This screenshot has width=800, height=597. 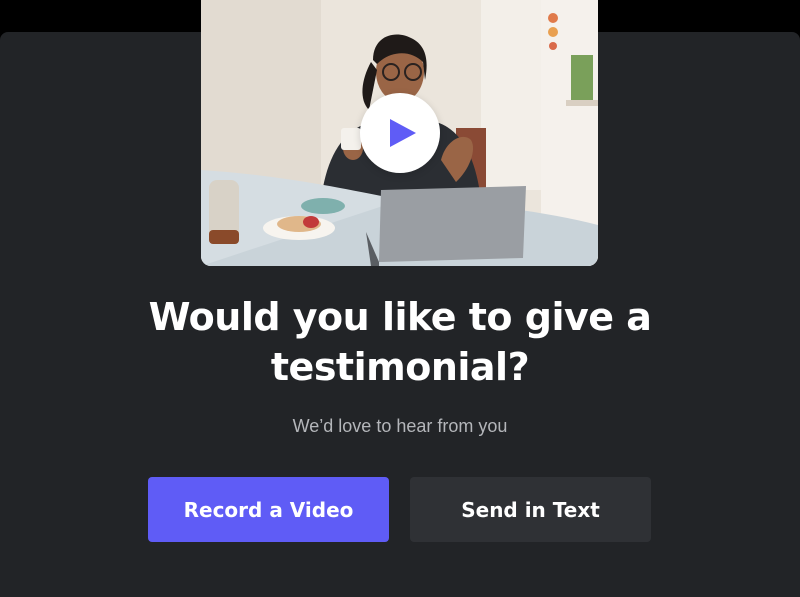 I want to click on title-line-2: testimonial?, so click(x=400, y=367).